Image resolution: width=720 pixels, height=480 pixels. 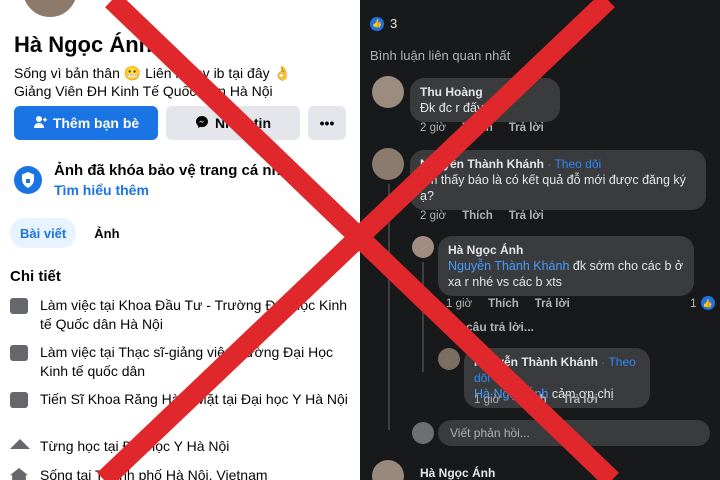 I want to click on add-friend-button: Thêm bạn bè, so click(x=86, y=123).